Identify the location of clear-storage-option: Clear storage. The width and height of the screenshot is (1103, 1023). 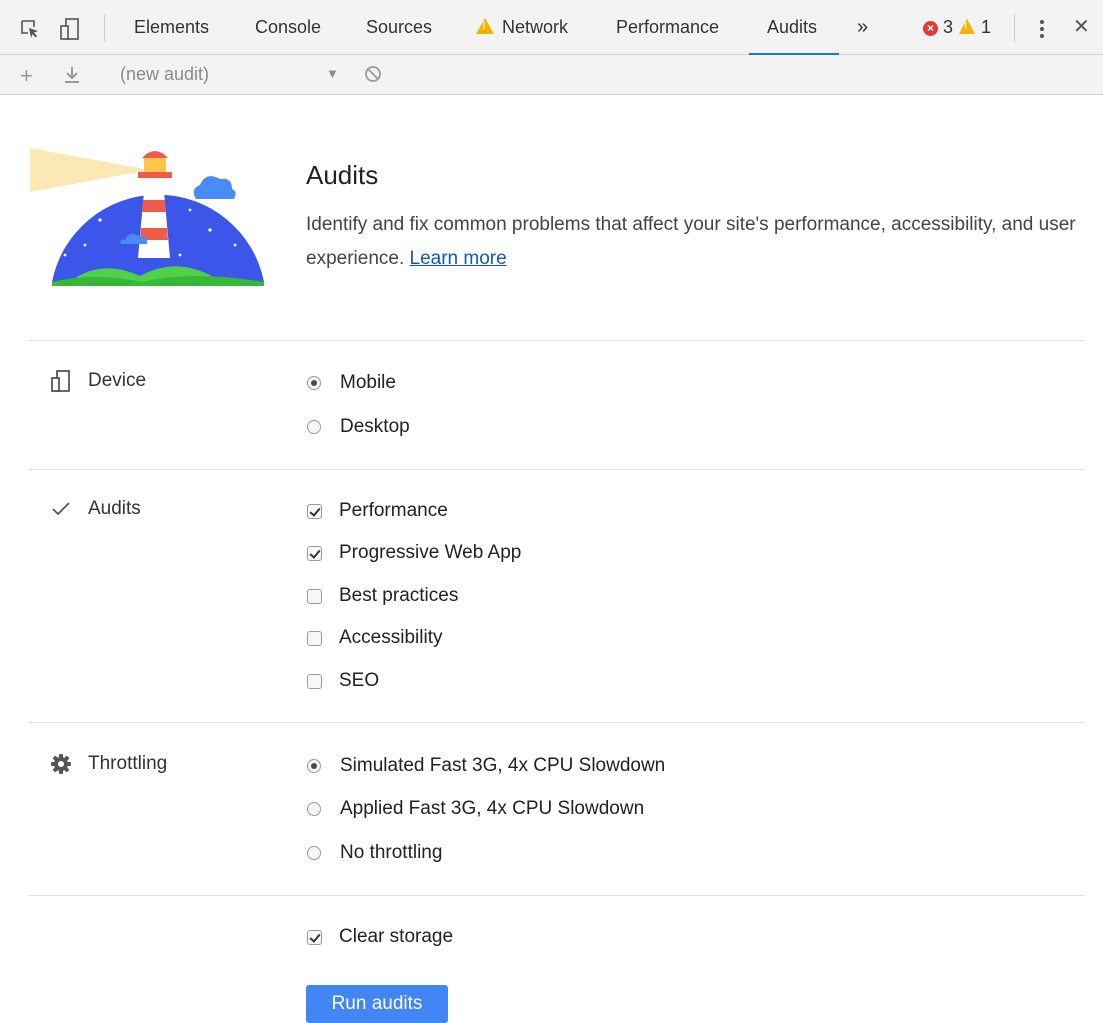
(380, 937).